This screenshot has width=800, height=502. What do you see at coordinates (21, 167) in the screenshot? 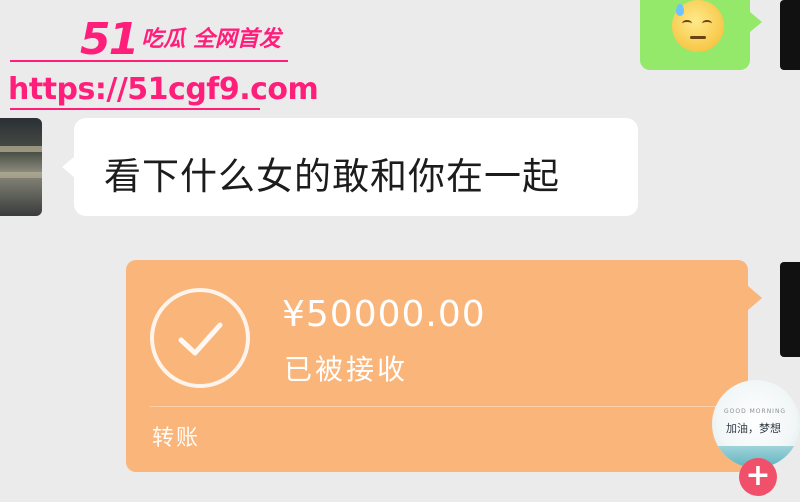
I see `contact-avatar` at bounding box center [21, 167].